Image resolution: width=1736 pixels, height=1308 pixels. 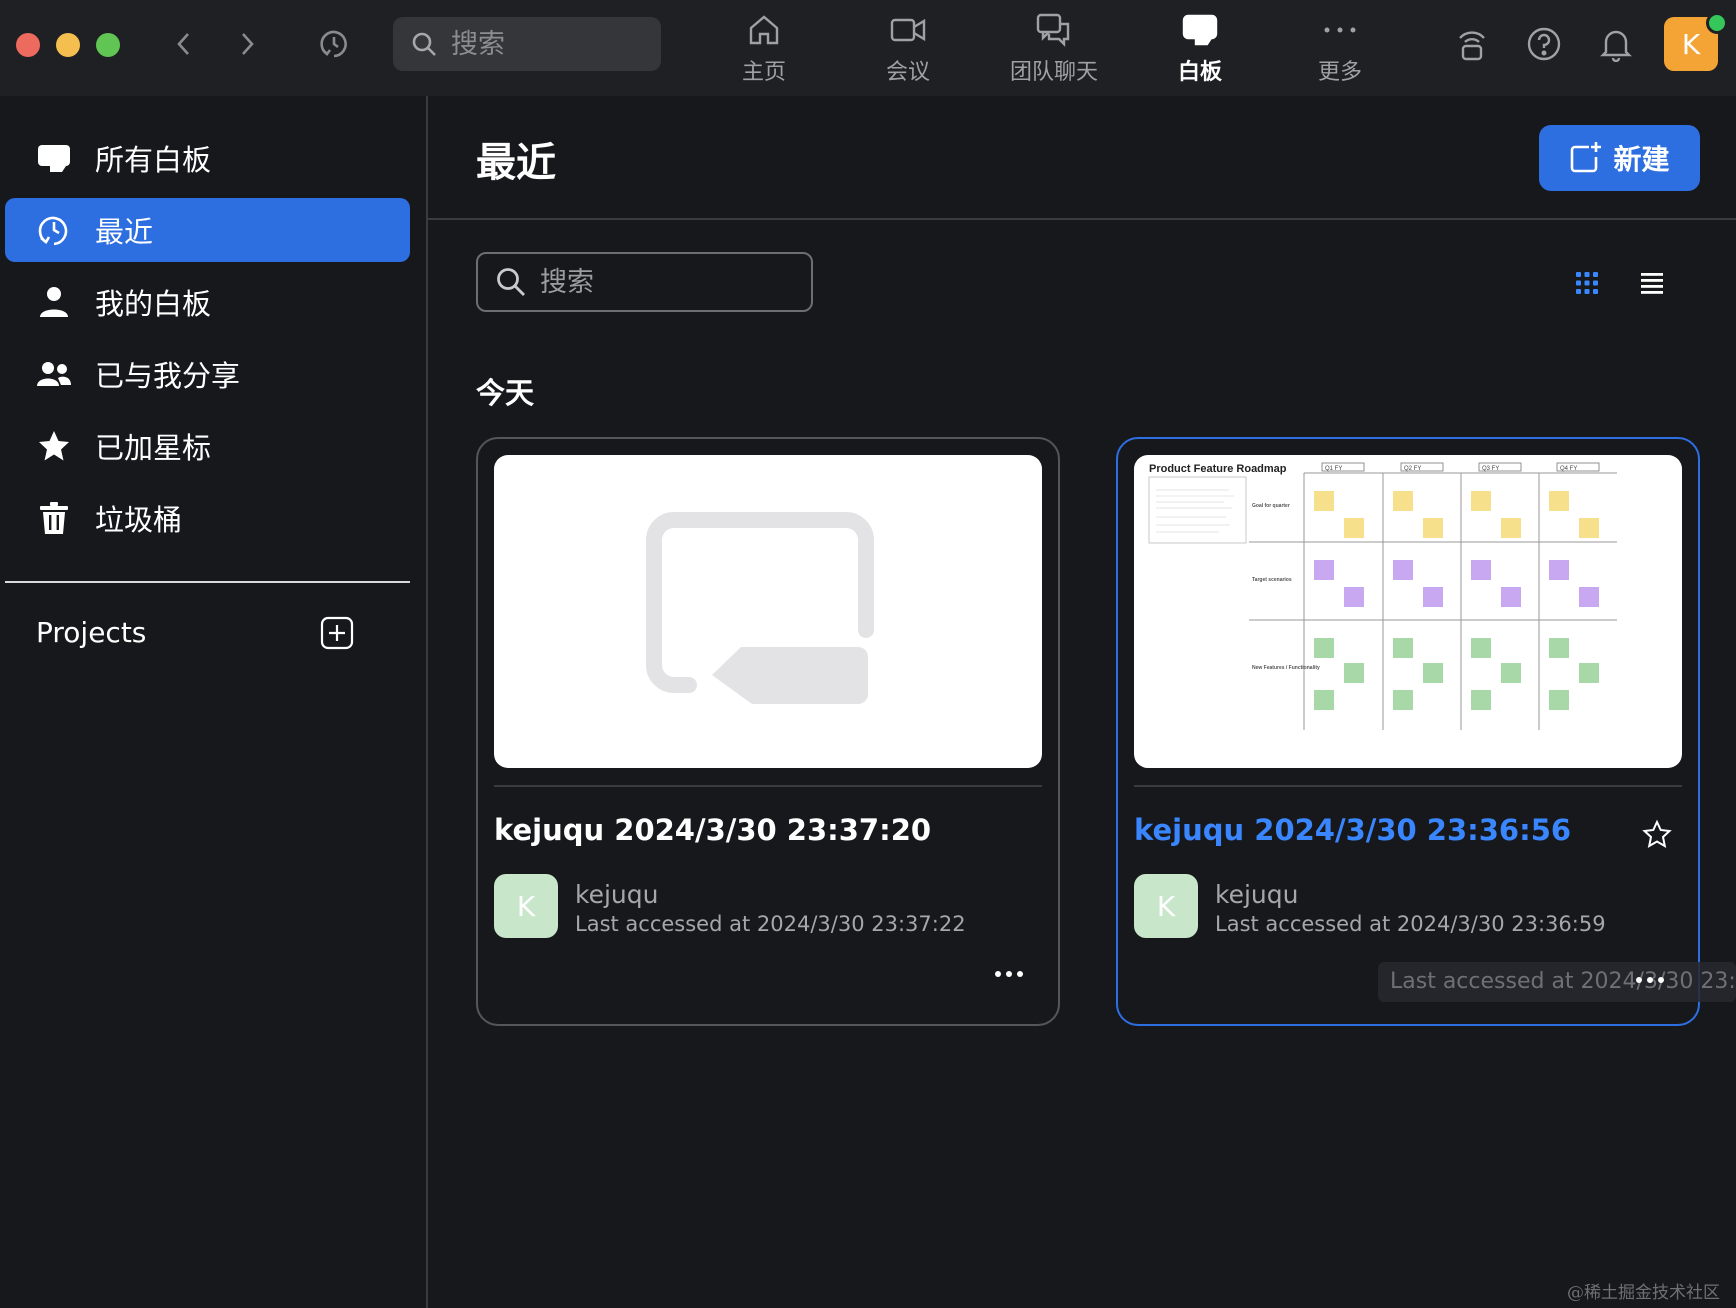 I want to click on grid-view-button, so click(x=1587, y=283).